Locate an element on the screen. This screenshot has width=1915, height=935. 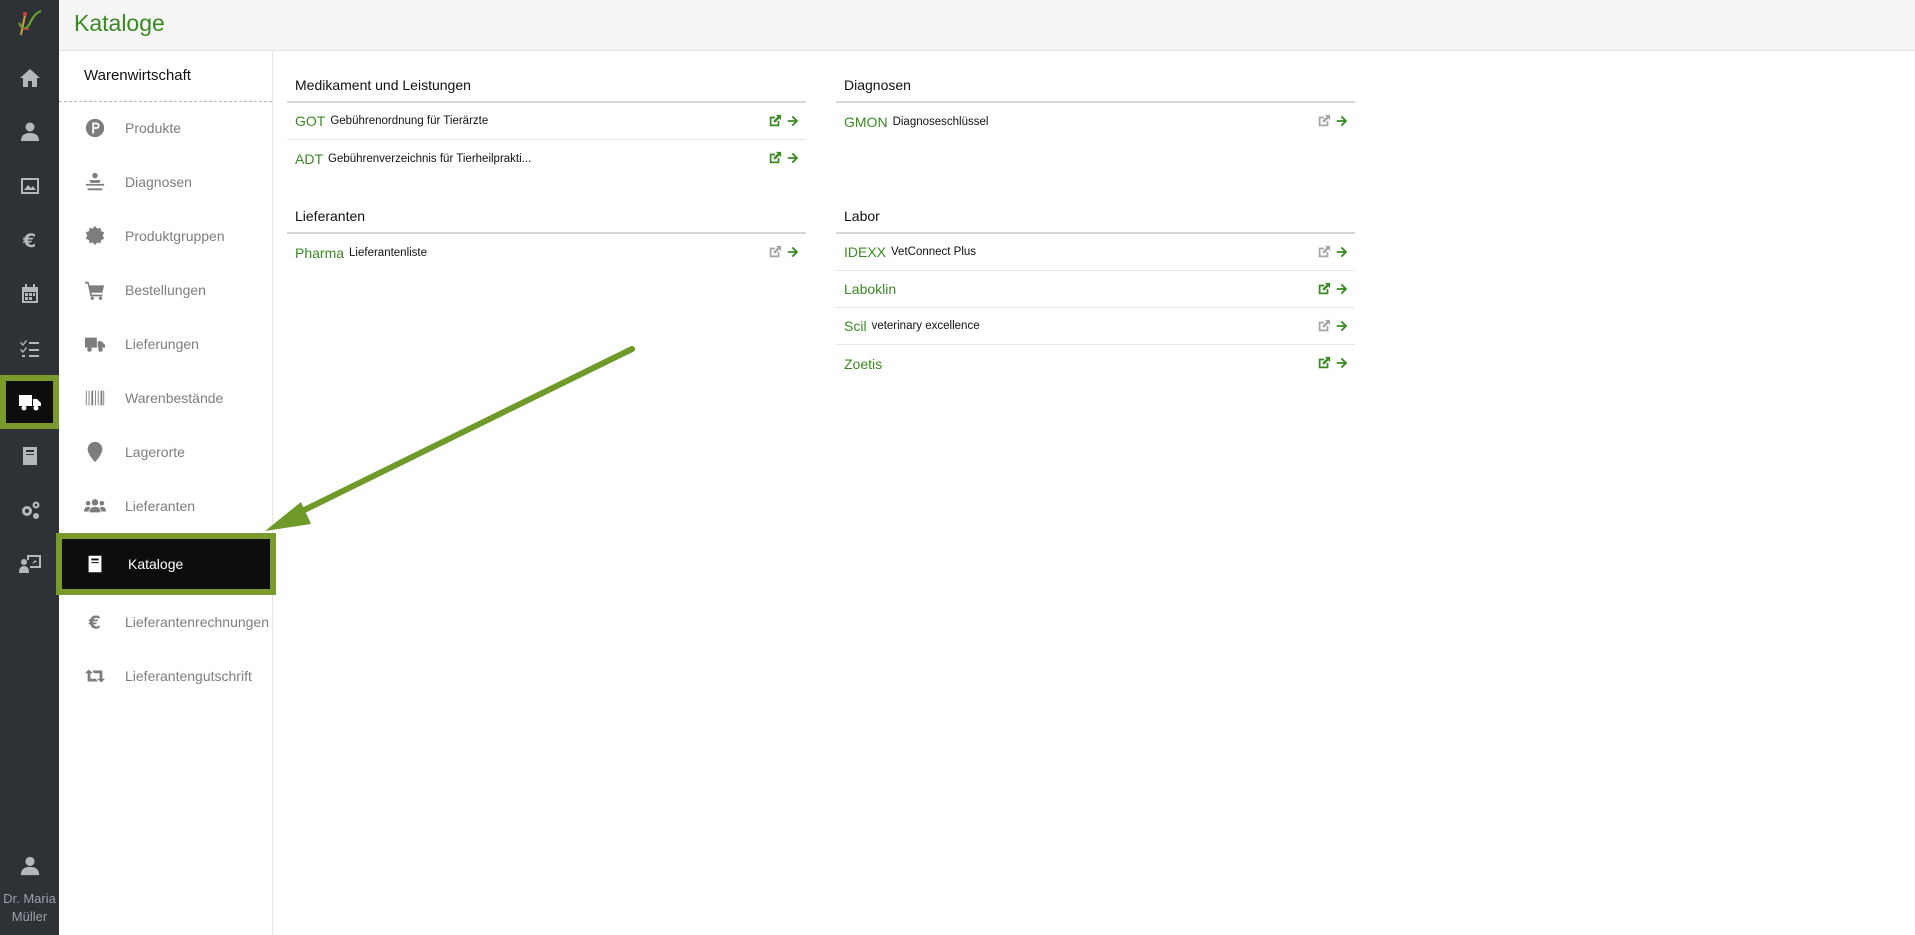
catalog-name: Pharma is located at coordinates (320, 252).